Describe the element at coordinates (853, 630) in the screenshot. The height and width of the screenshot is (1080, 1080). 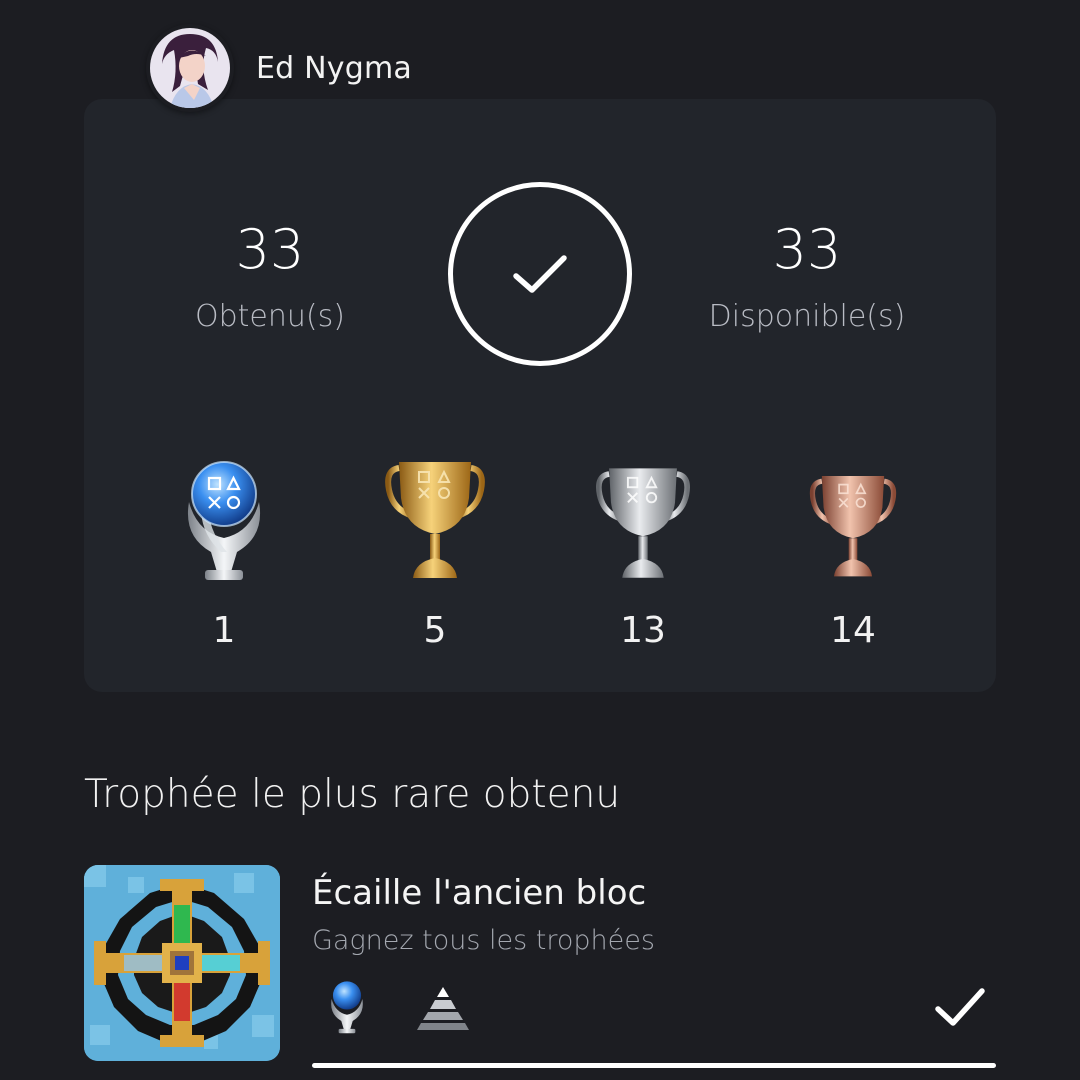
I see `bronze-count: 14` at that location.